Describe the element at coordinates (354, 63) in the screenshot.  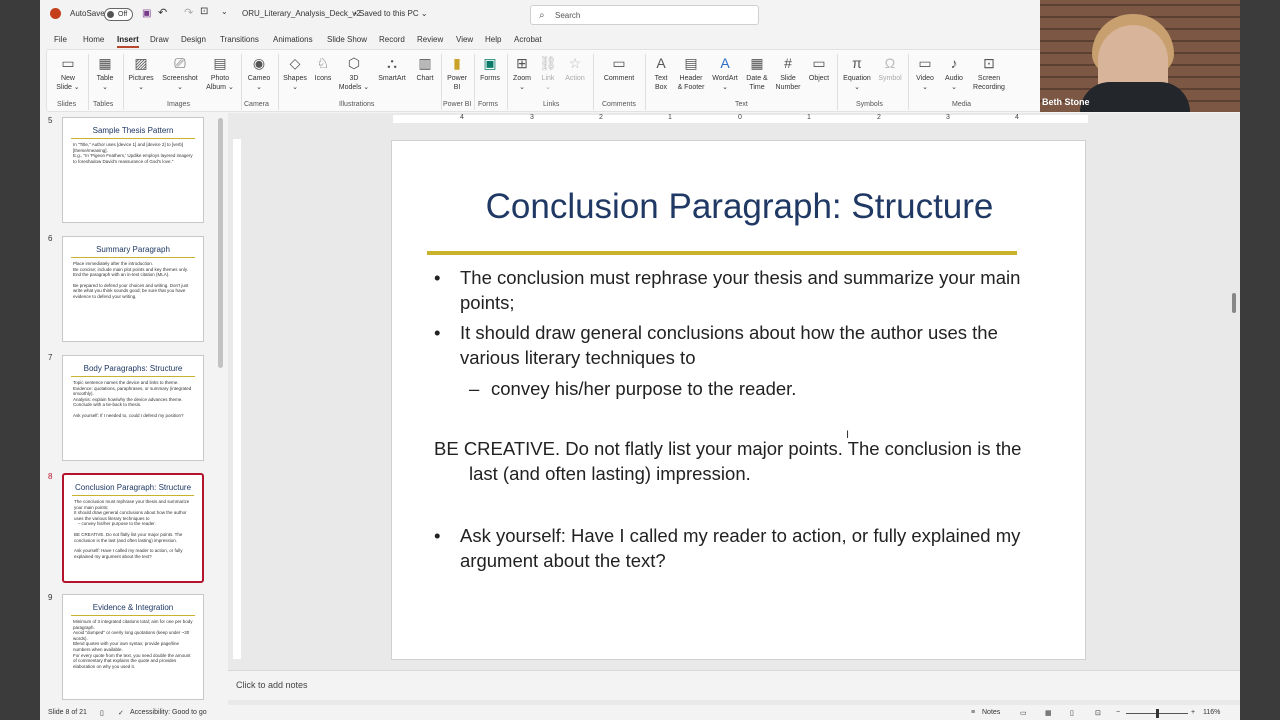
I see `3d-models-icon: ⬡` at that location.